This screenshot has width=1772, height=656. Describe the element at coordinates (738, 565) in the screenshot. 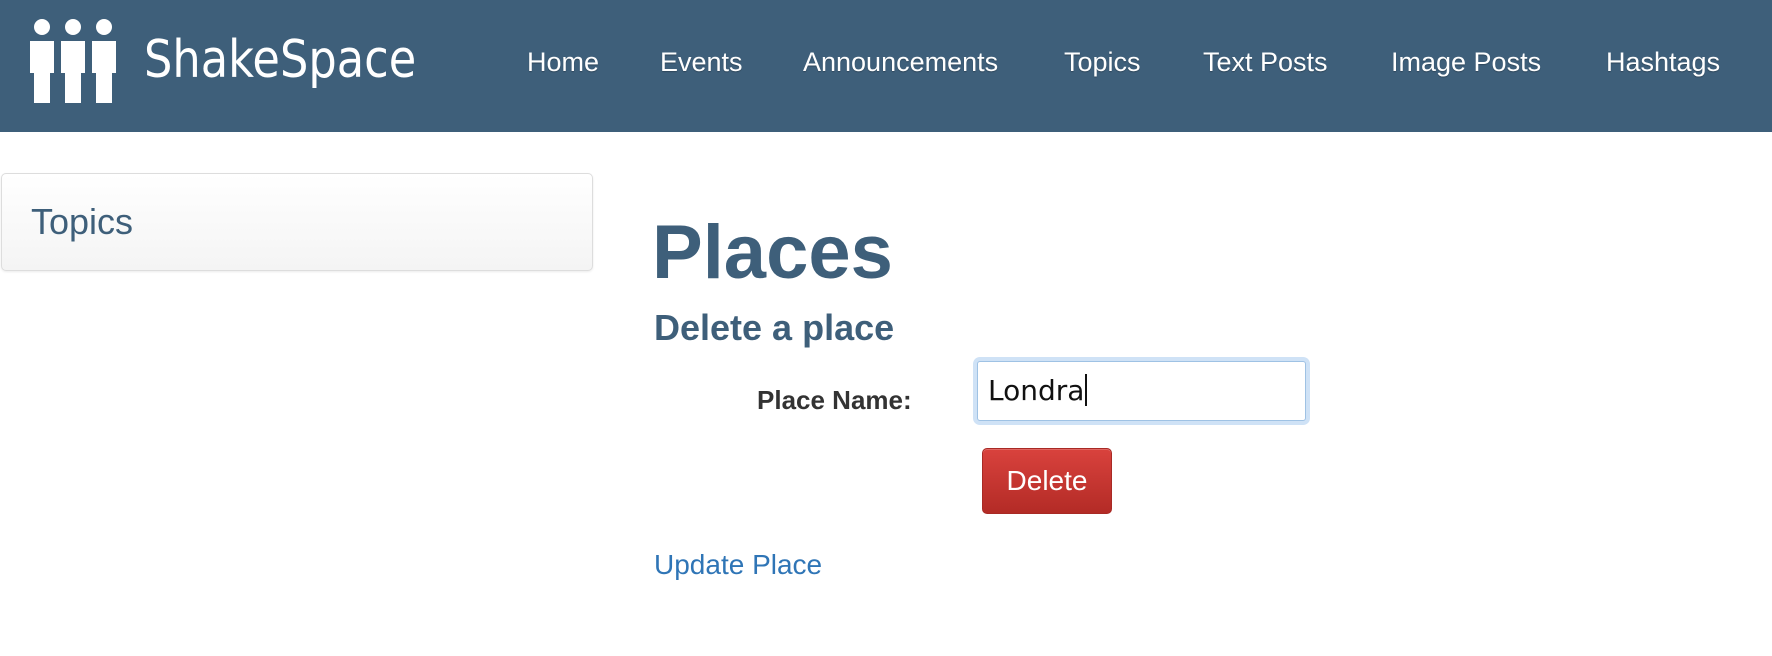

I see `update-place-link: Update Place` at that location.